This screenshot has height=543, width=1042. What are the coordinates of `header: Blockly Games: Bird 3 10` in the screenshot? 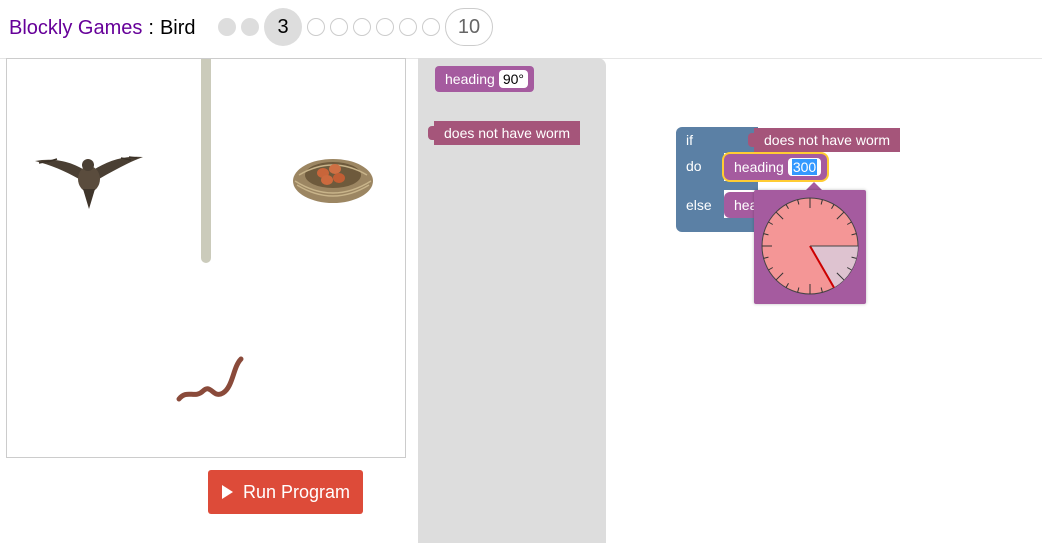 It's located at (521, 29).